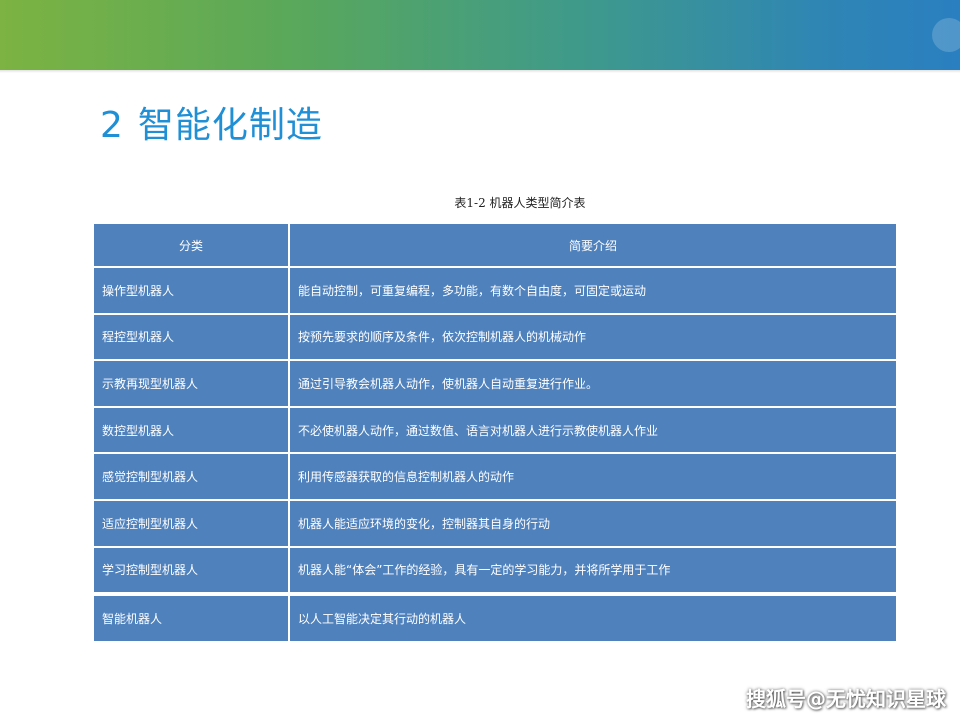 This screenshot has width=960, height=720. What do you see at coordinates (192, 430) in the screenshot?
I see `row-category: 数控型机器人` at bounding box center [192, 430].